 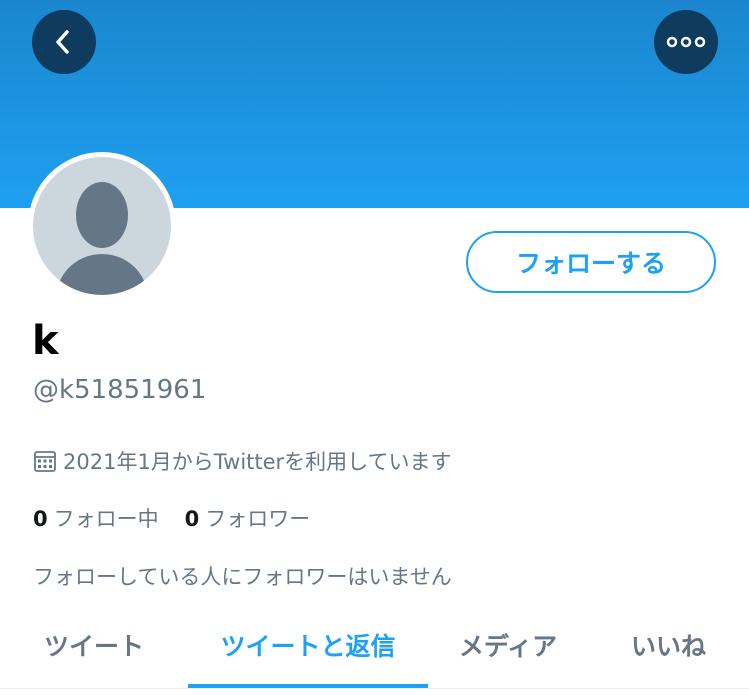 What do you see at coordinates (258, 519) in the screenshot?
I see `followers-label: フォロワー` at bounding box center [258, 519].